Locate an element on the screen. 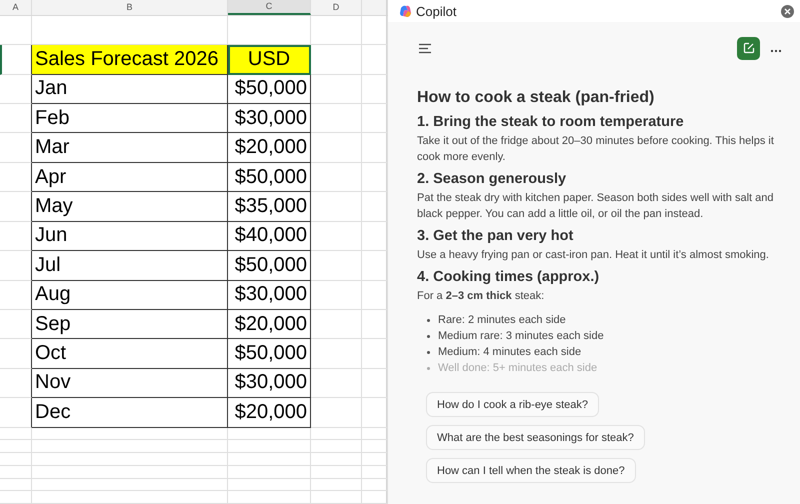  paragraph: Use a heavy frying pan or cast-iron pan. Heat it until it’s almost smoking. is located at coordinates (593, 255).